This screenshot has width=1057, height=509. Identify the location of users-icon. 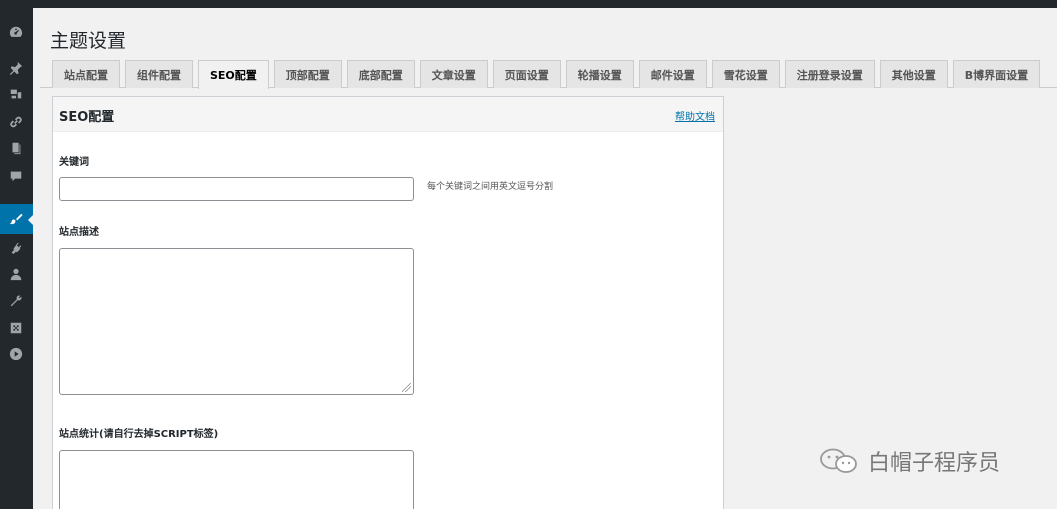
(16, 274).